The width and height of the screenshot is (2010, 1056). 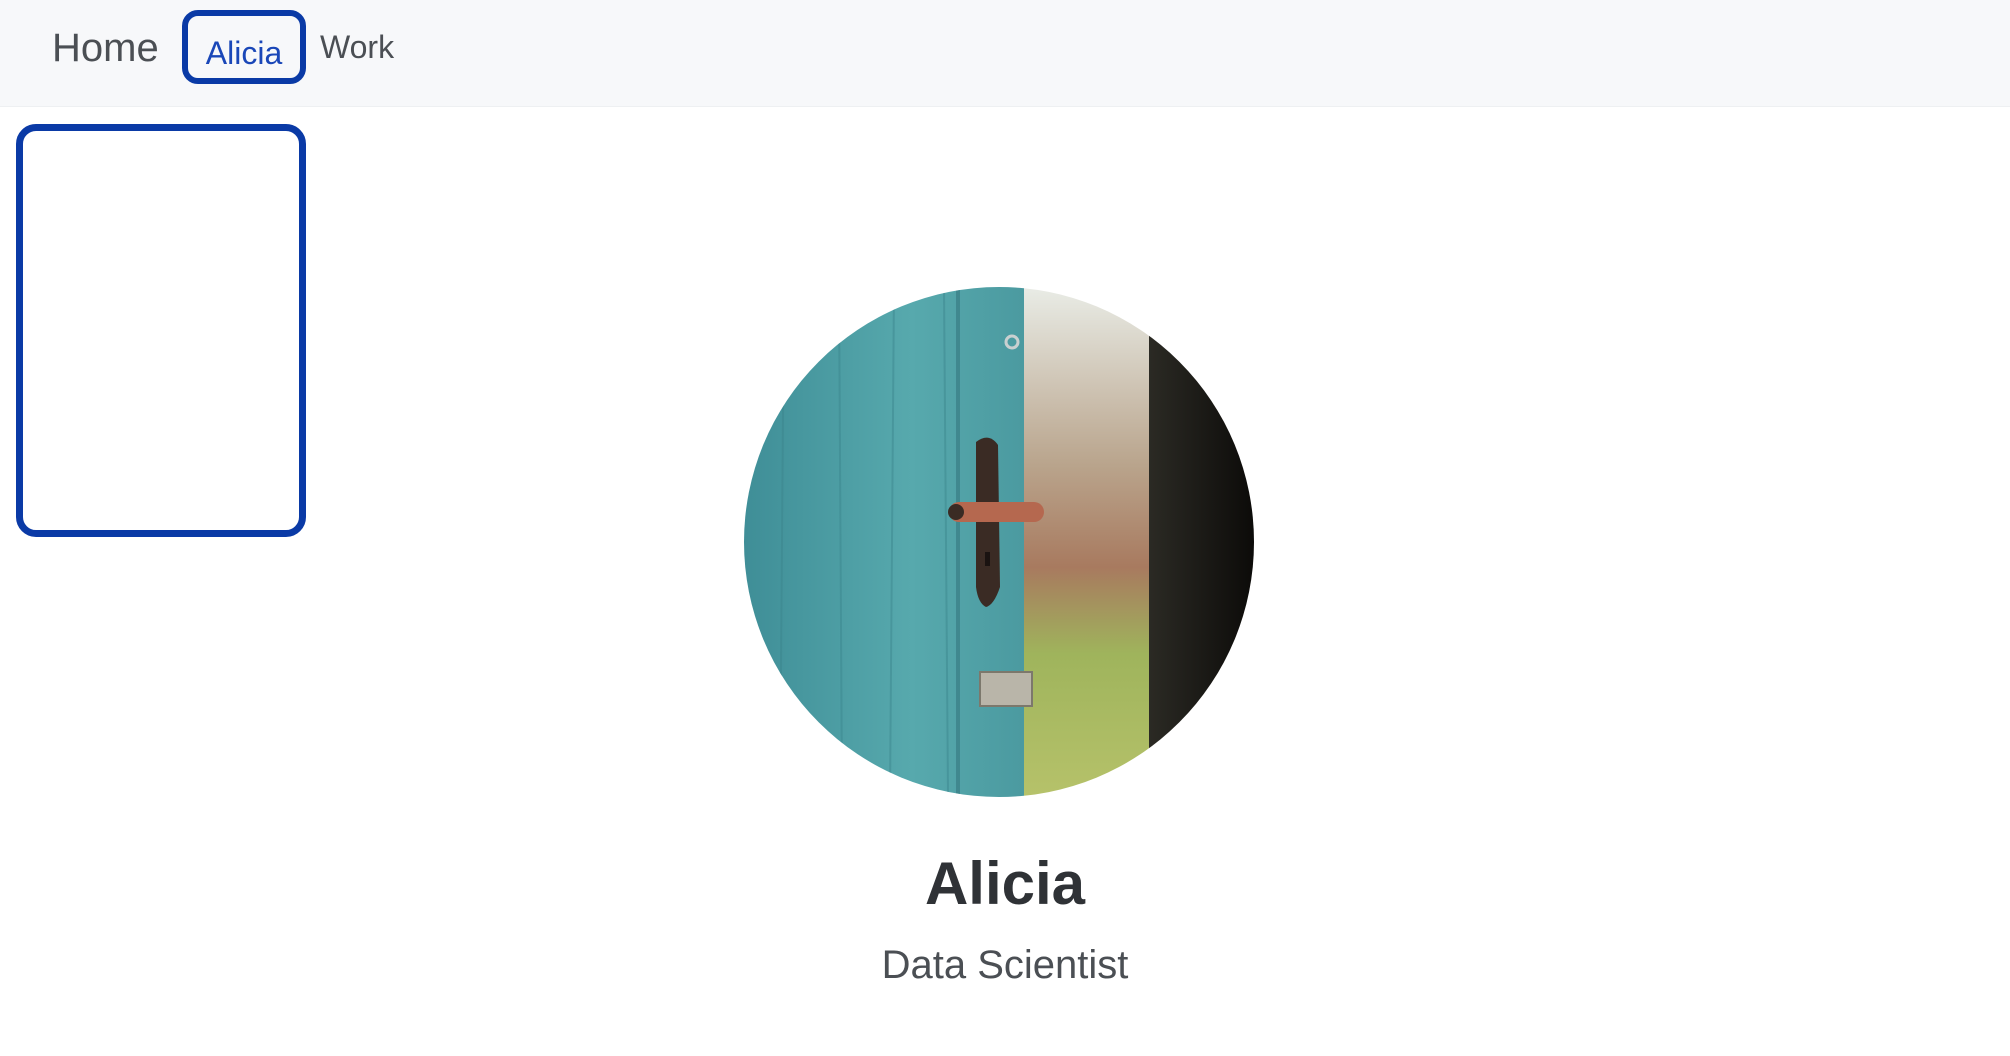 I want to click on nav-link-alicia: Alicia, so click(x=244, y=47).